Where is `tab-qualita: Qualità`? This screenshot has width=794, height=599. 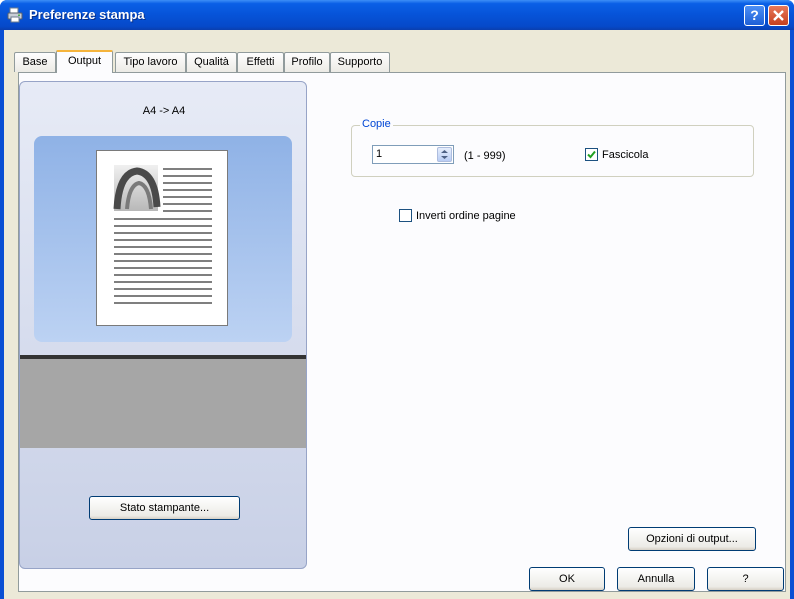 tab-qualita: Qualità is located at coordinates (211, 62).